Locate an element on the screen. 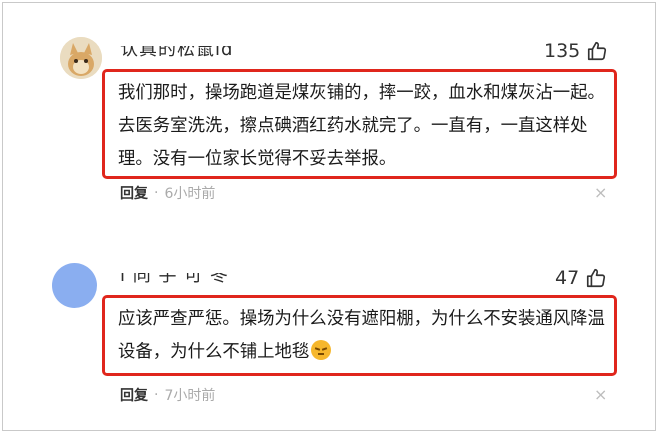 Image resolution: width=660 pixels, height=435 pixels. comment-text-content: 应该严查严惩。操场为什么没有遮阳棚，为什么不安装通风降温设备，为什么不铺上地毯 is located at coordinates (361, 335).